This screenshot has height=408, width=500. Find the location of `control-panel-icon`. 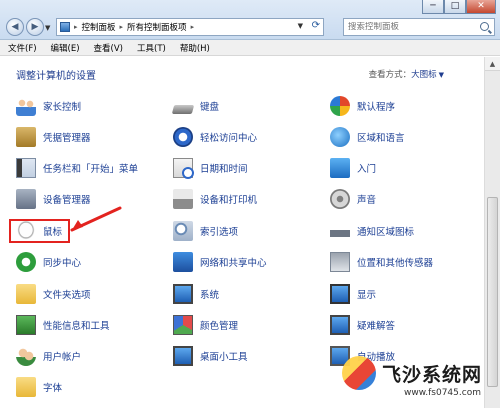

control-panel-icon is located at coordinates (65, 27).